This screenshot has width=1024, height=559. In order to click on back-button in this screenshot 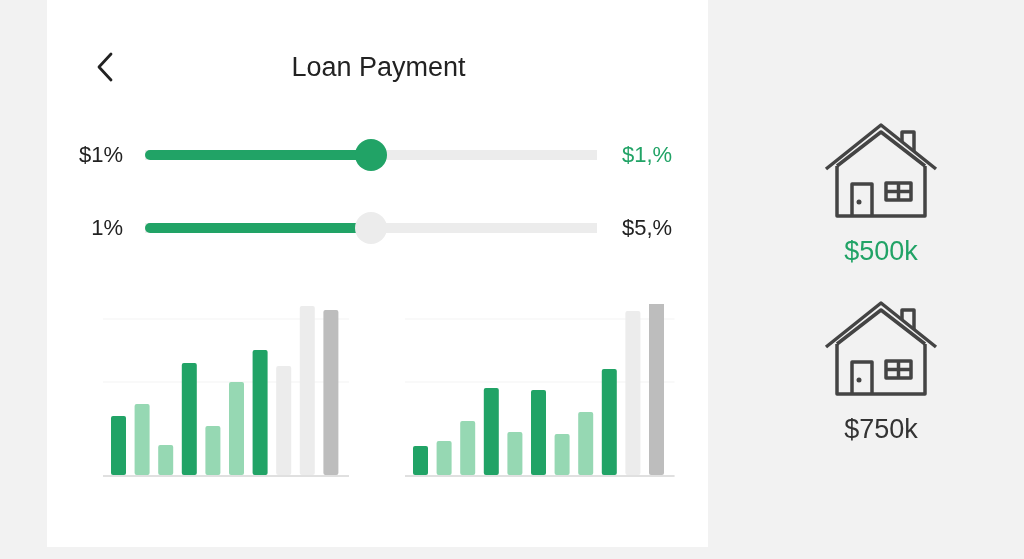, I will do `click(105, 67)`.